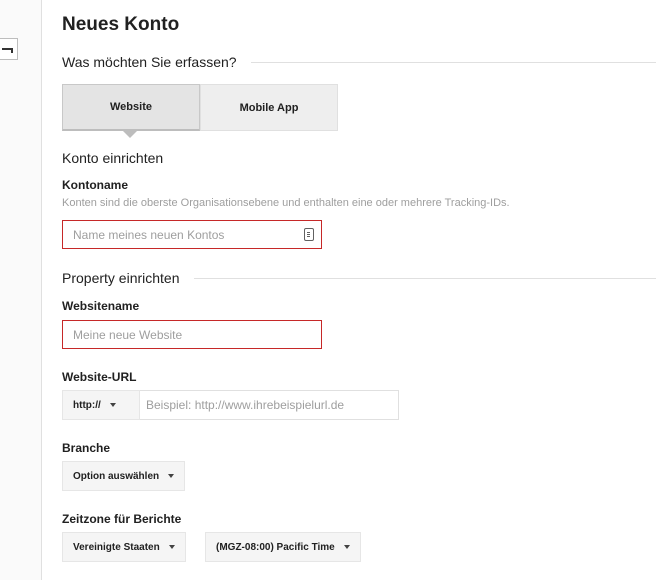  I want to click on account-section-heading: Konto einrichten, so click(359, 158).